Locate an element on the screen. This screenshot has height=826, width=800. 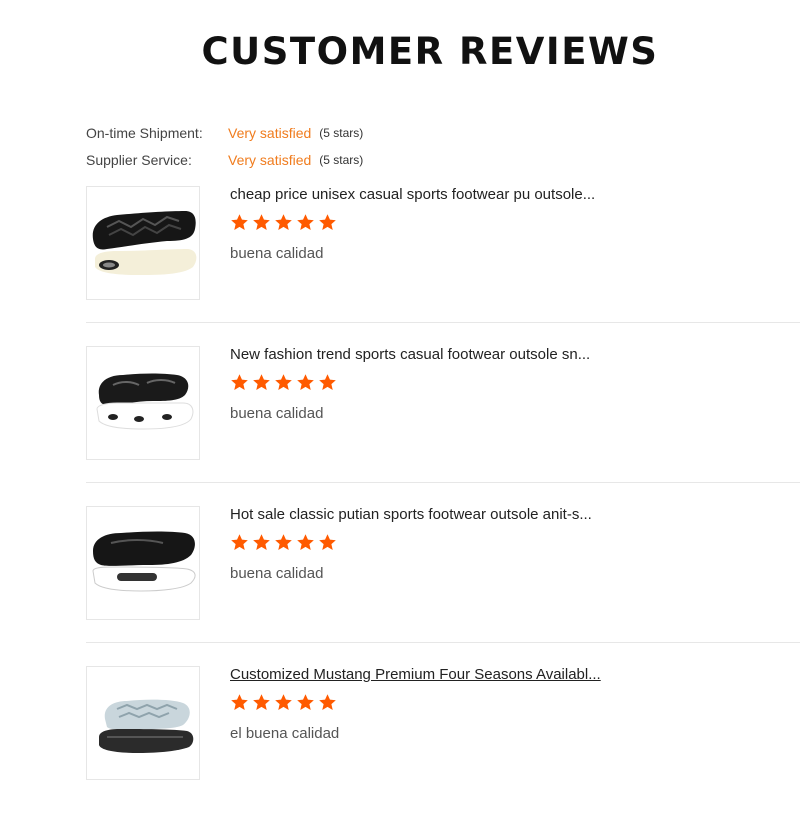
page-title: CUSTOMER REVIEWS is located at coordinates (430, 51).